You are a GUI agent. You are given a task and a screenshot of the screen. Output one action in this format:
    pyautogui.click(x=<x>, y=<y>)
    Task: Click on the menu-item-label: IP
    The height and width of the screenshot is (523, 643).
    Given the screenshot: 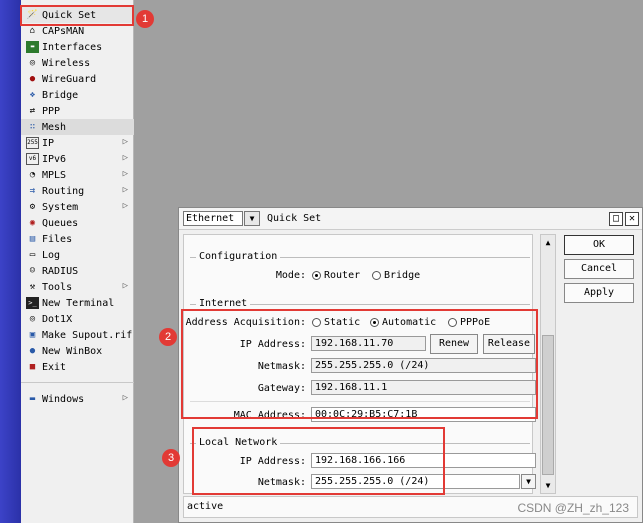 What is the action you would take?
    pyautogui.click(x=48, y=143)
    